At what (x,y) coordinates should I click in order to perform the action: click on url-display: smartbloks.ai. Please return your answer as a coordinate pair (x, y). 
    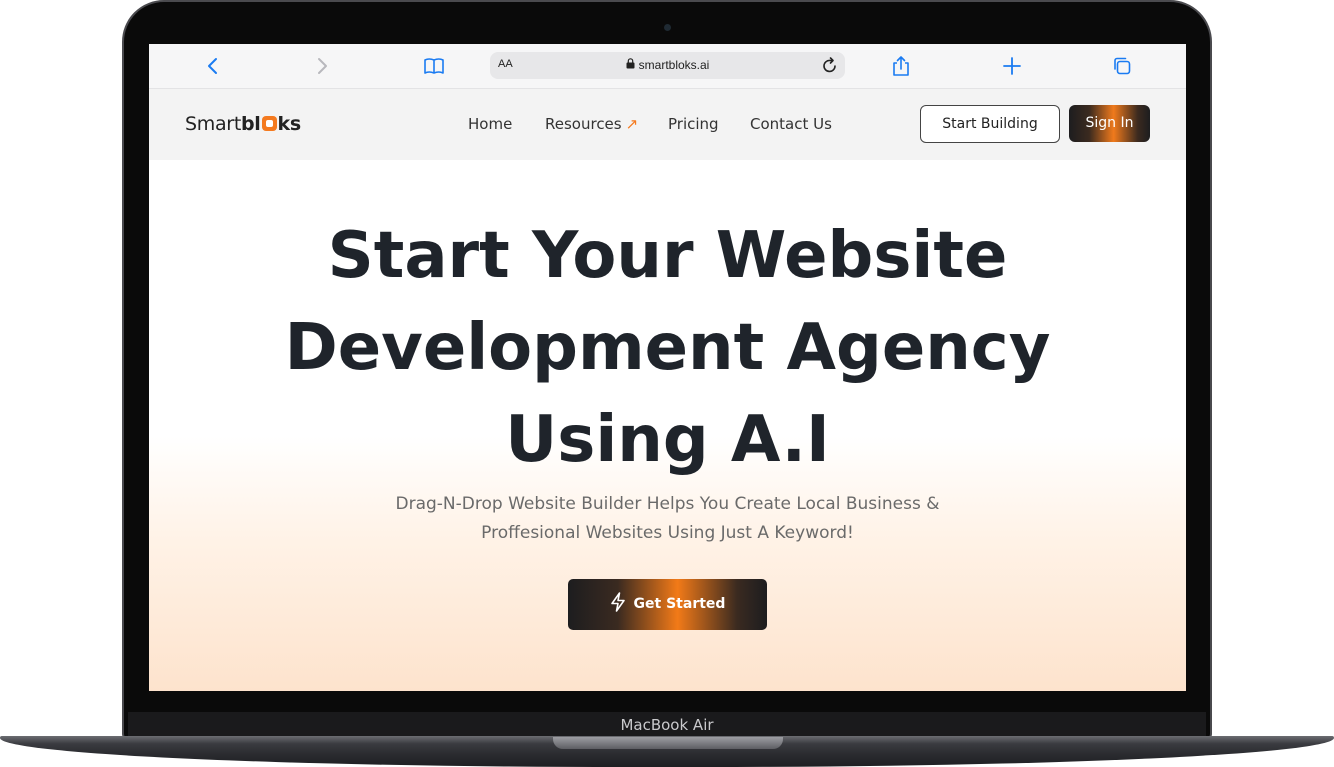
    Looking at the image, I should click on (667, 65).